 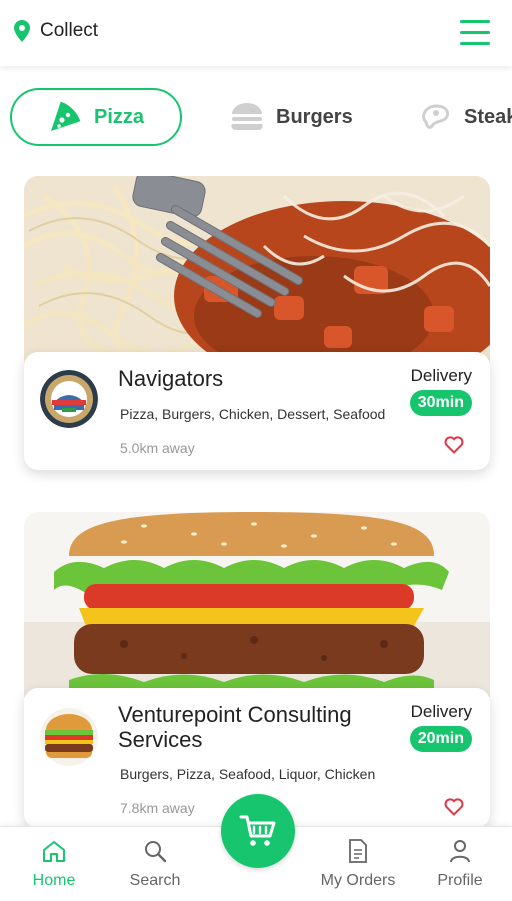 I want to click on cart-button, so click(x=258, y=831).